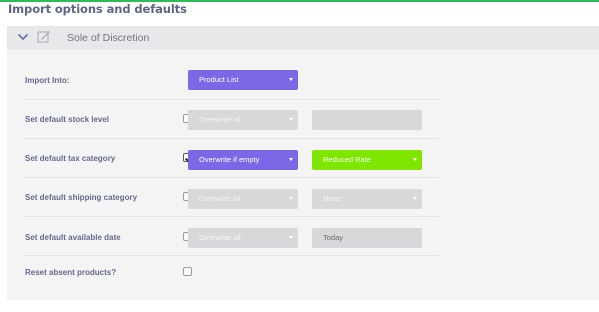 The width and height of the screenshot is (599, 312). Describe the element at coordinates (231, 275) in the screenshot. I see `reset-absent-row: Reset absent products?` at that location.